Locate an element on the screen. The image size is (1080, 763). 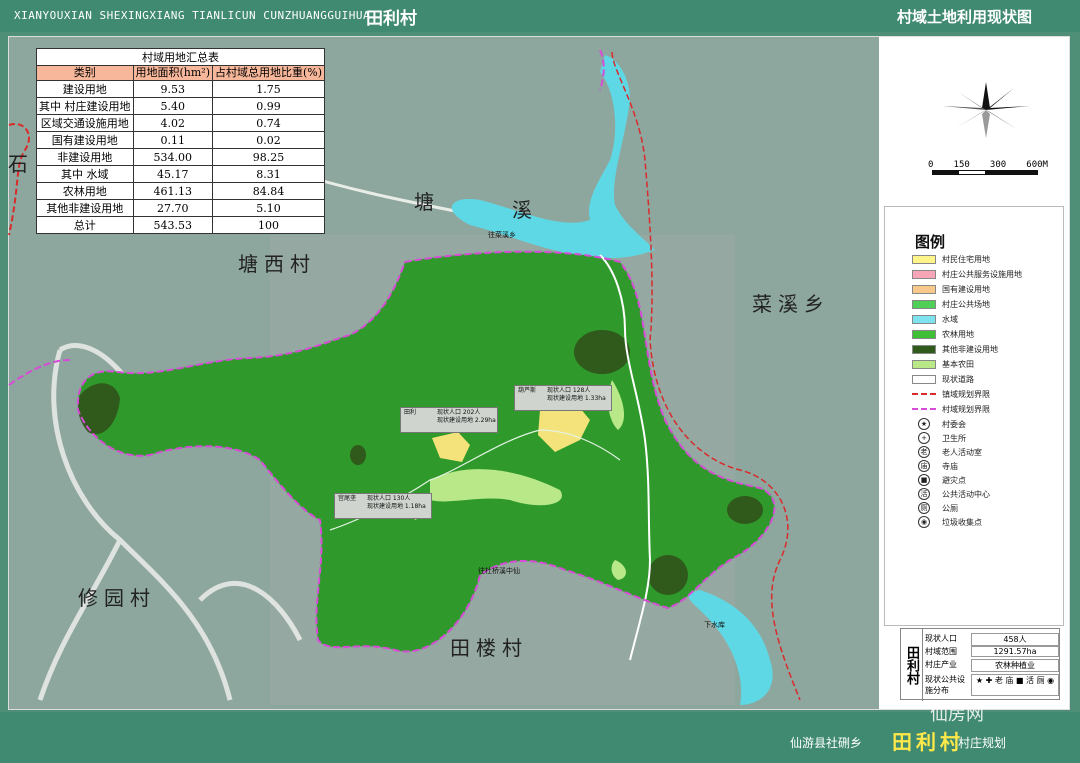
legend-item: 老 老人活动室 is located at coordinates (947, 452).